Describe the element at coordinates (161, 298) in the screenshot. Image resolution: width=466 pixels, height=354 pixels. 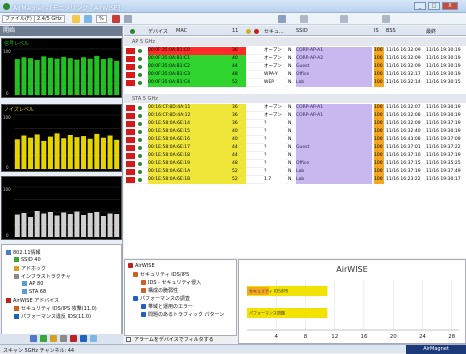
I see `advice-item: パフォーマンスの調査` at that location.